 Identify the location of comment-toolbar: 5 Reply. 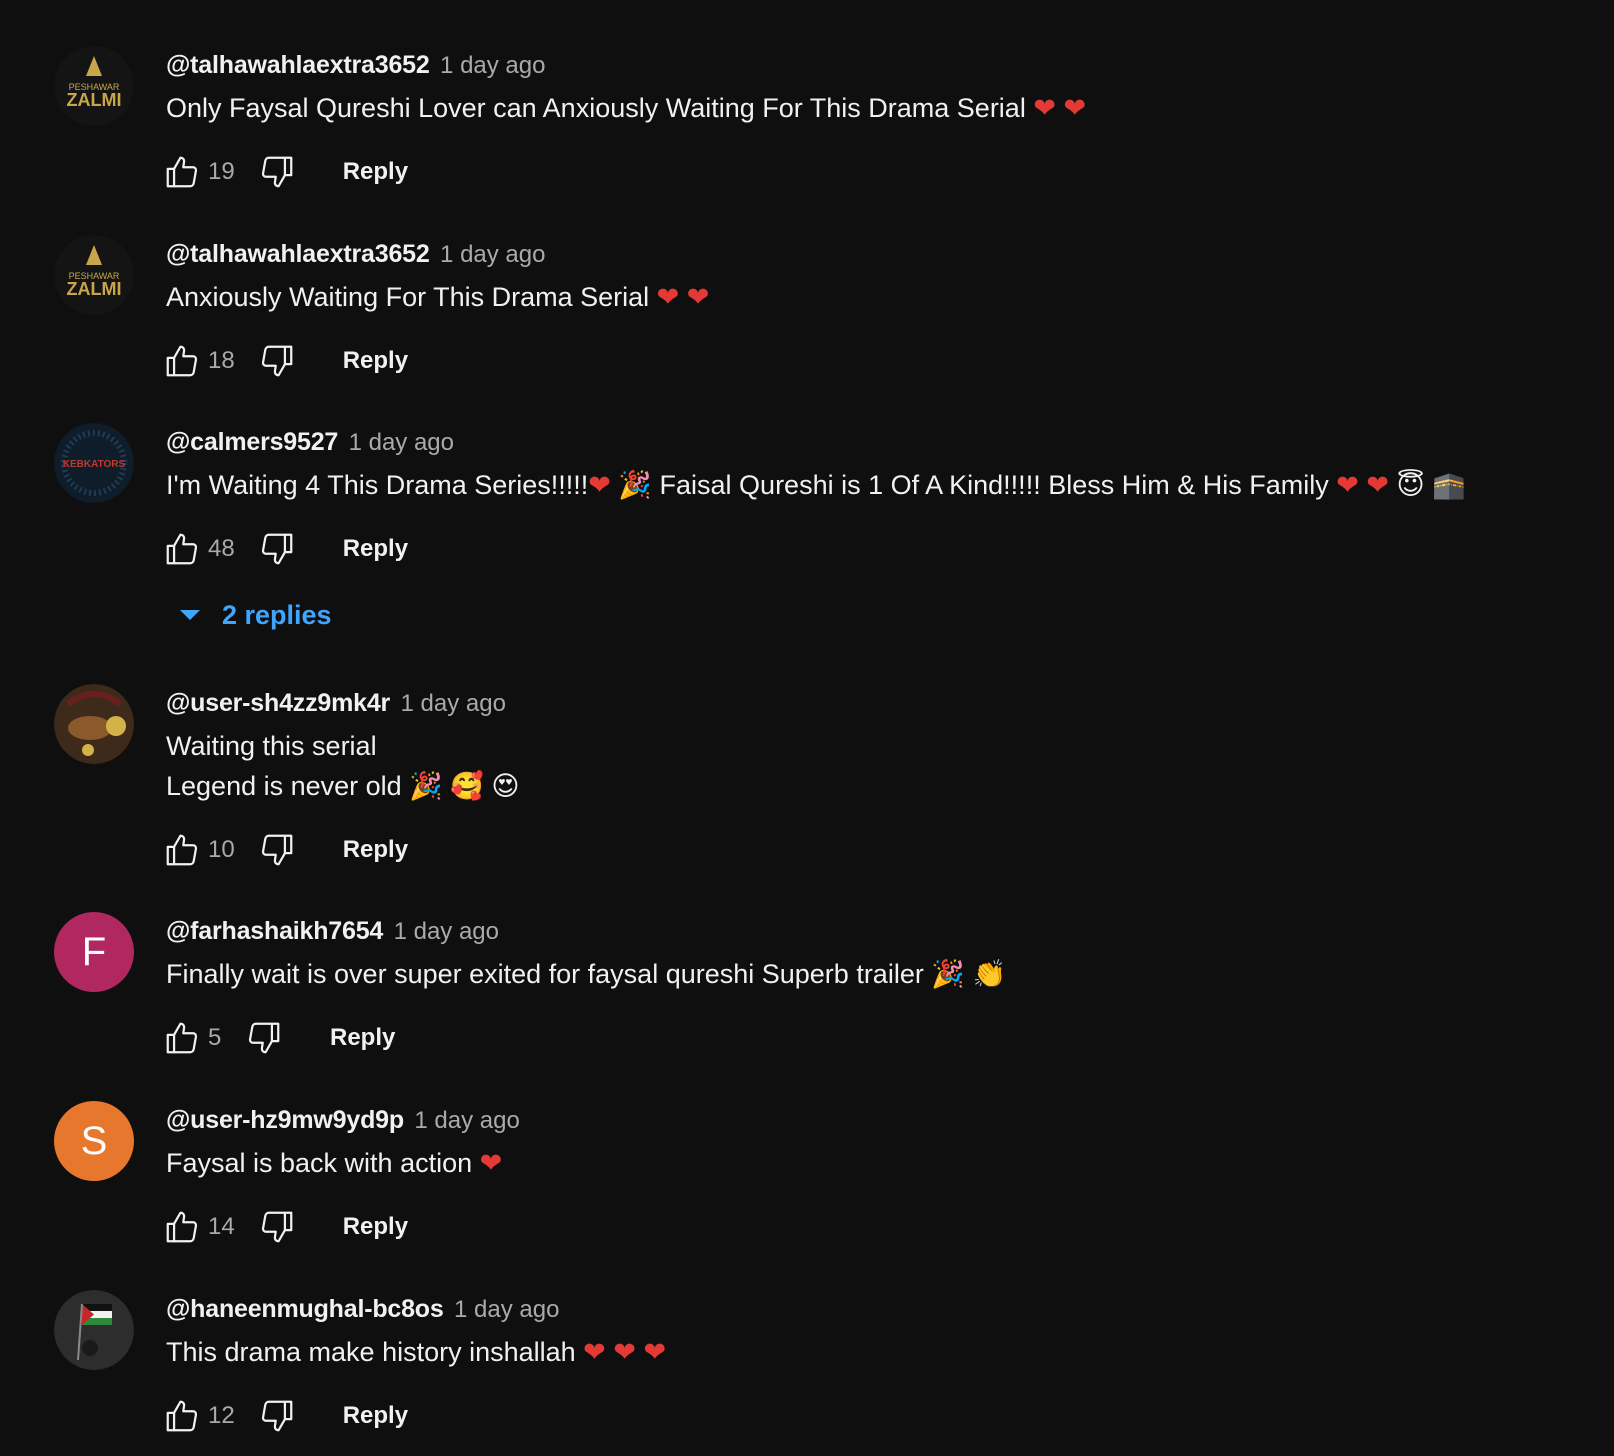
(277, 1038).